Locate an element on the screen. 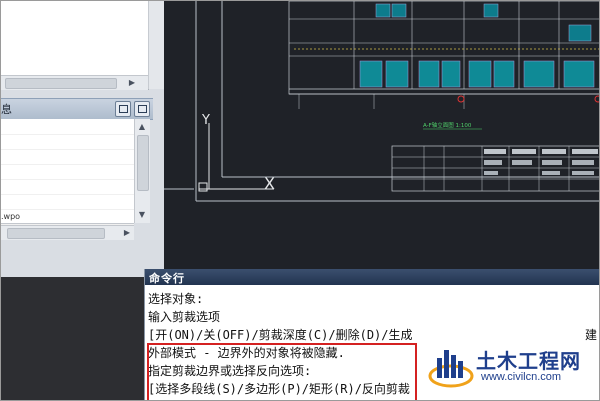 The height and width of the screenshot is (401, 600). highlight-box is located at coordinates (282, 371).